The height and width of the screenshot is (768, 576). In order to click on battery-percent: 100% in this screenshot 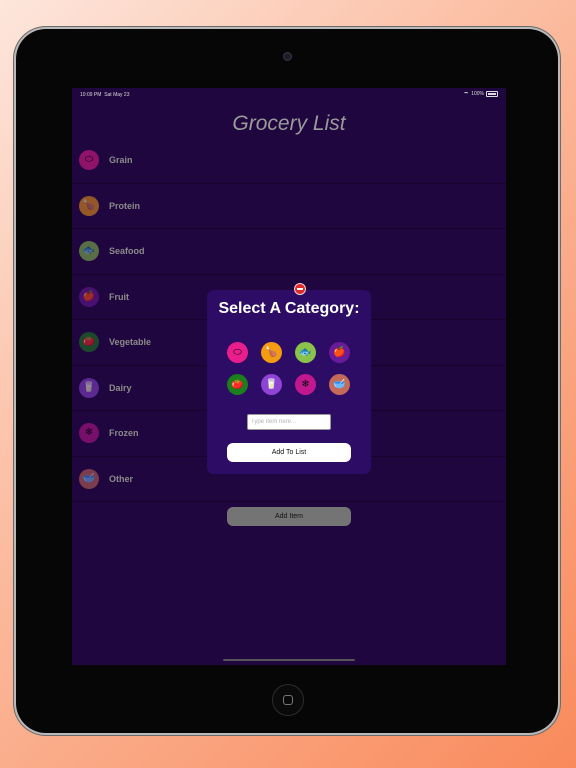, I will do `click(477, 94)`.